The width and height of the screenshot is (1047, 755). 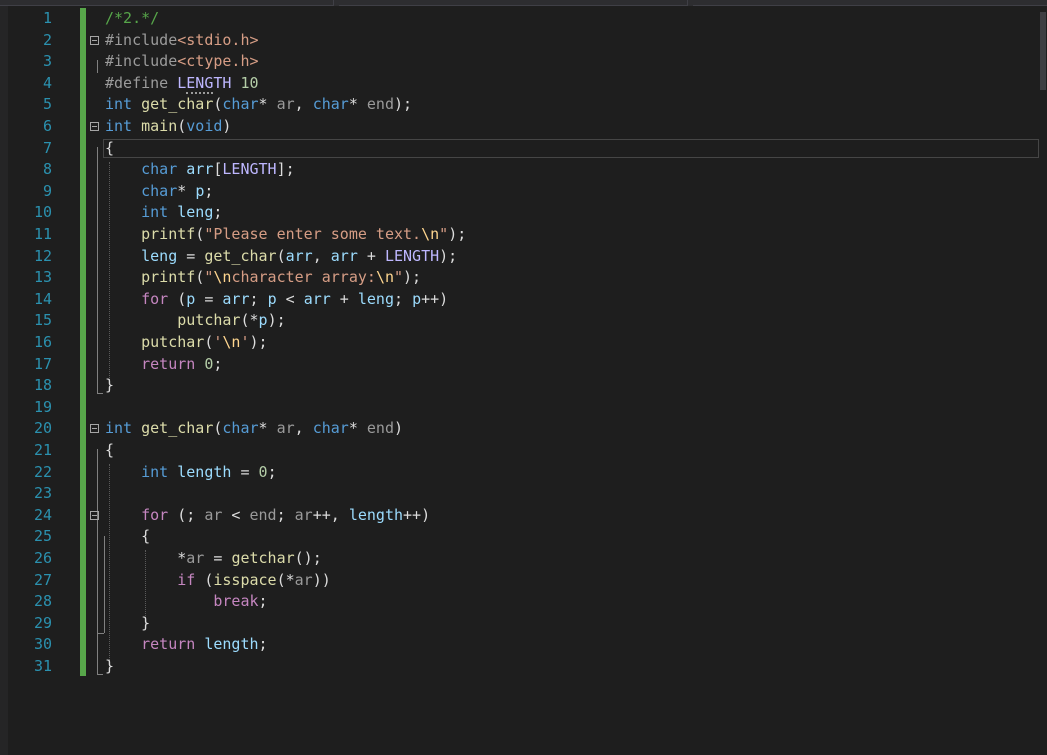 I want to click on code-token: }, so click(x=128, y=622).